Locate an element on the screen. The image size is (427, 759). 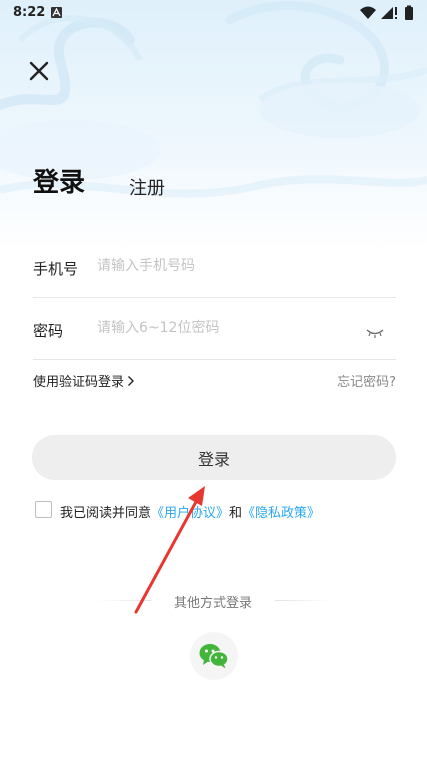
phone-input is located at coordinates (227, 266).